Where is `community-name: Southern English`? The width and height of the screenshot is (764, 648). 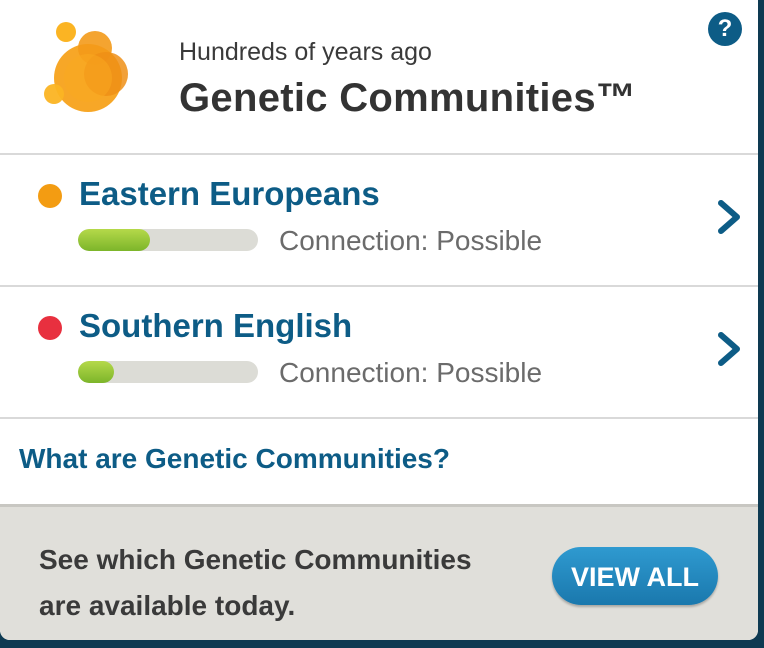 community-name: Southern English is located at coordinates (215, 326).